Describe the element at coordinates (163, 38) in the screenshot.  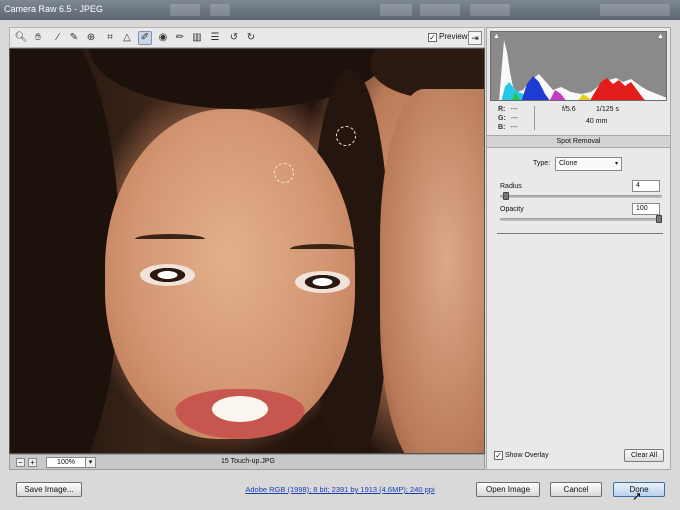
I see `red-eye-icon: ◉` at that location.